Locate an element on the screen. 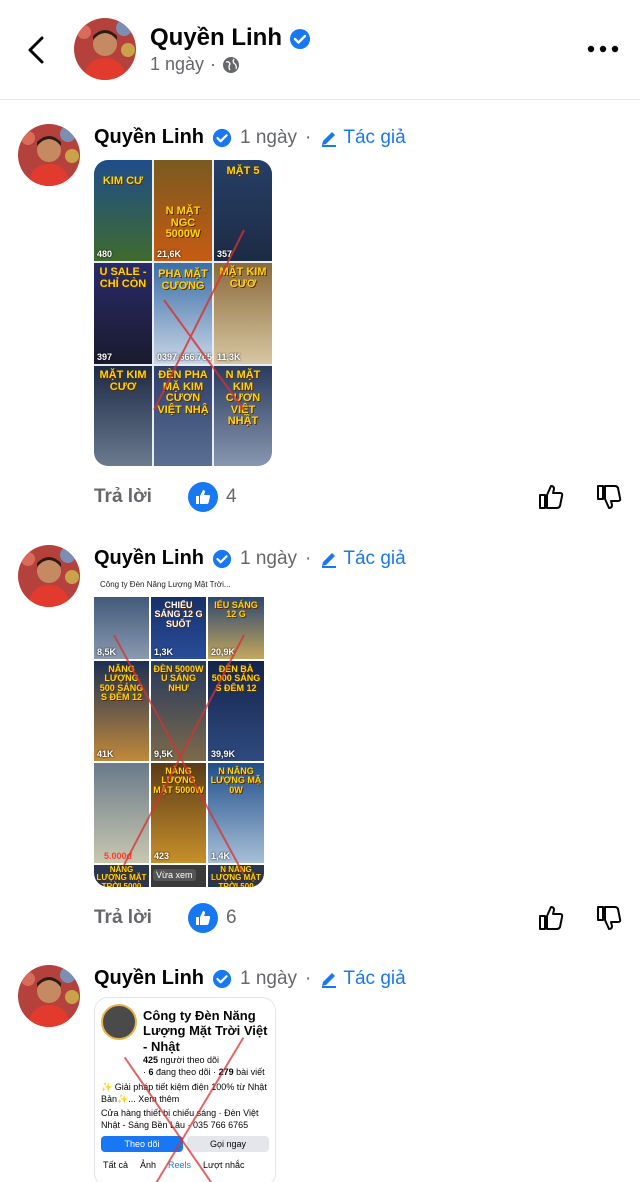 This screenshot has height=1182, width=640. view-count: 11,3K is located at coordinates (229, 357).